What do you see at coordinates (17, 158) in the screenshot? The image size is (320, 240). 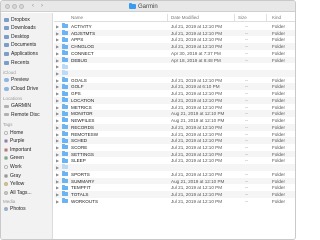 I see `sidebar-item-label: Green` at bounding box center [17, 158].